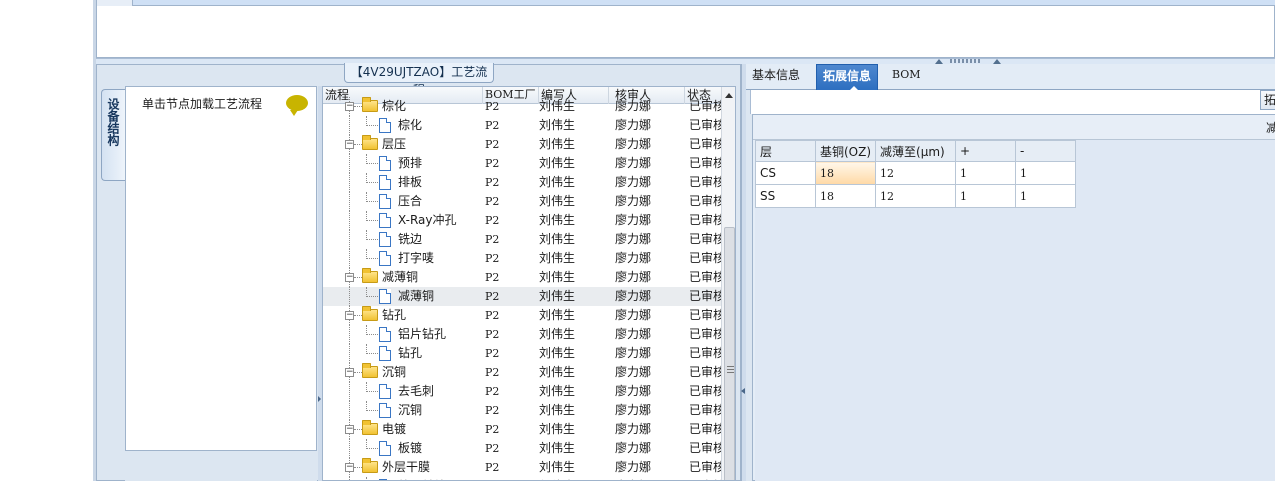 The width and height of the screenshot is (1275, 481). Describe the element at coordinates (522, 391) in the screenshot. I see `table-row: 去毛刺 P2 刘伟生 廖力娜 已审核` at that location.